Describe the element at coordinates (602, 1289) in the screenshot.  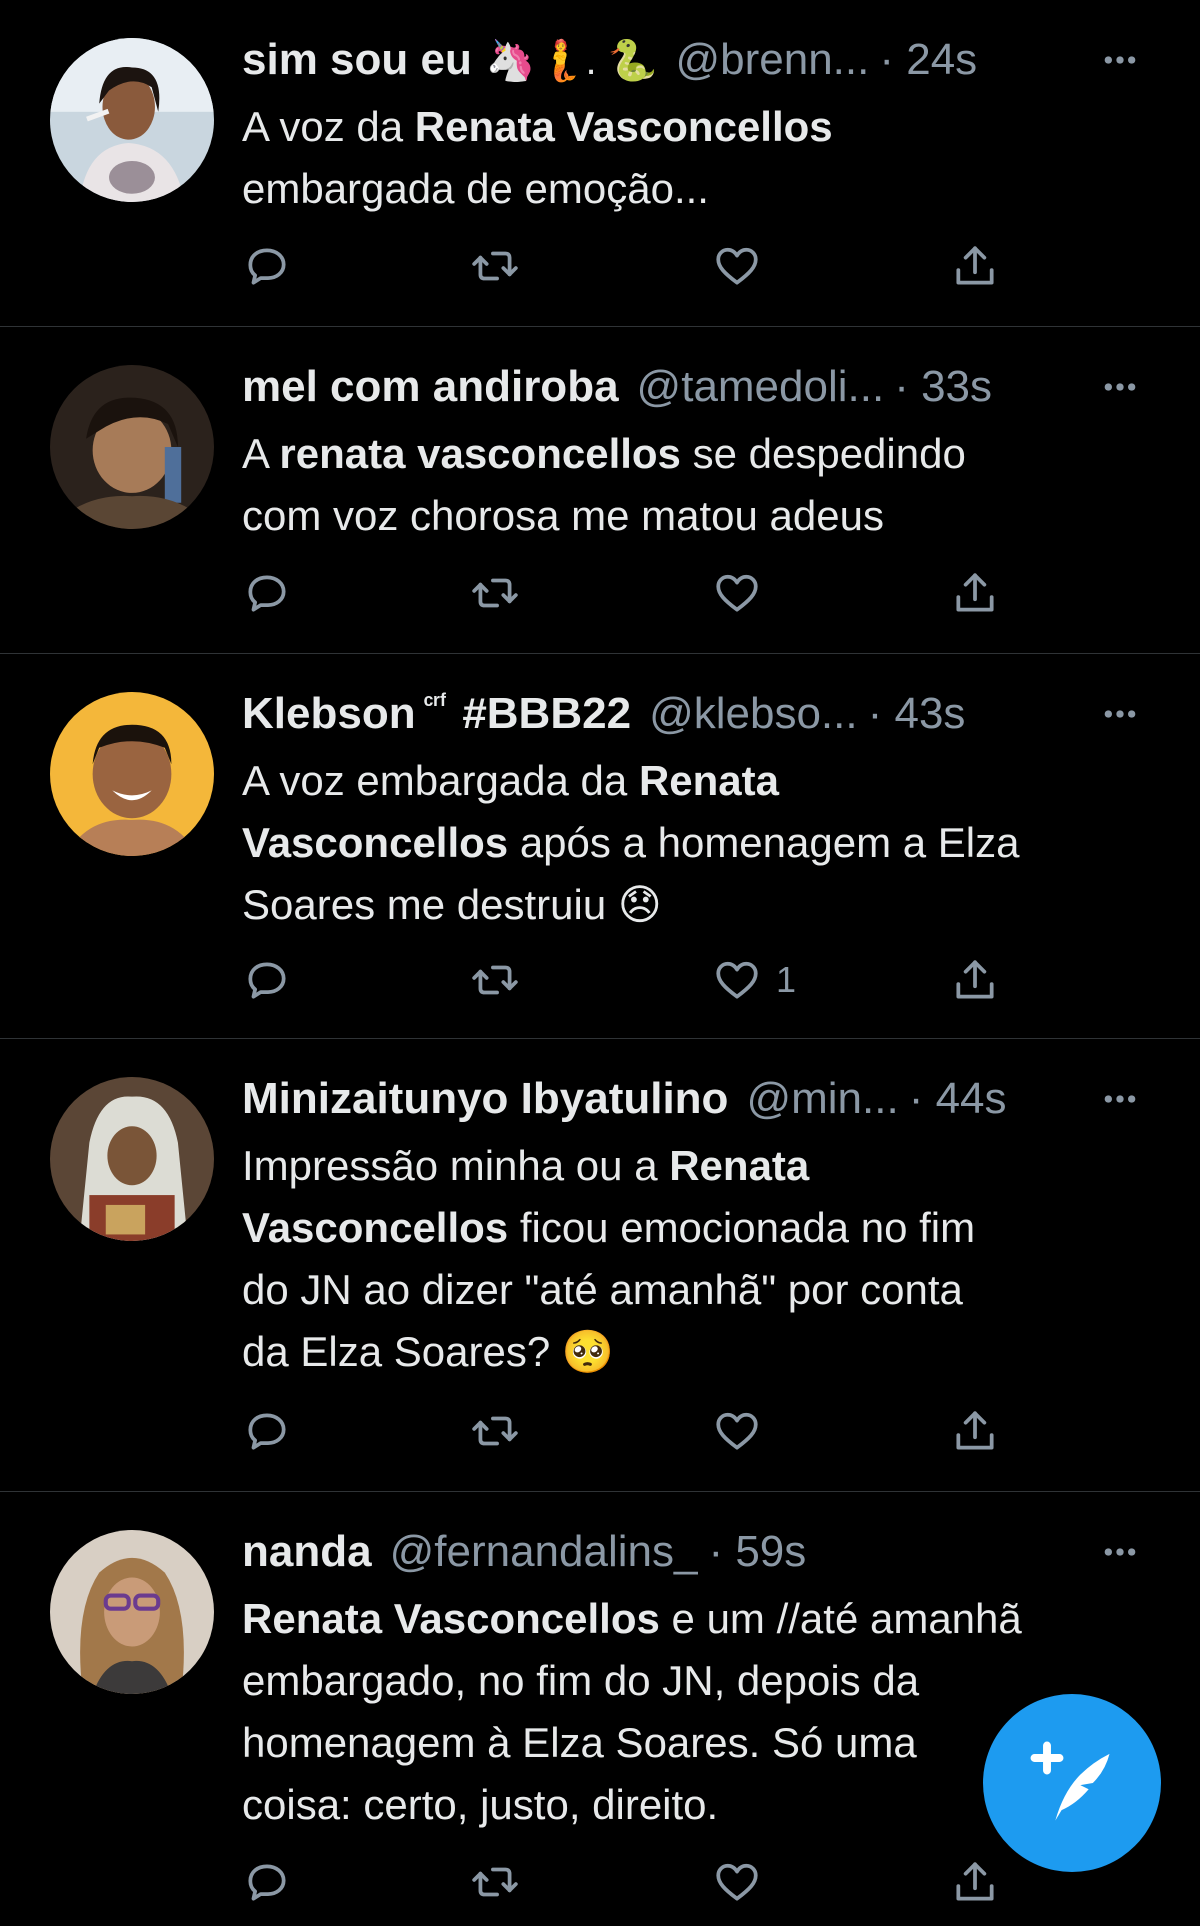
I see `text-segment: do JN ao dizer "até amanhã" por conta` at that location.